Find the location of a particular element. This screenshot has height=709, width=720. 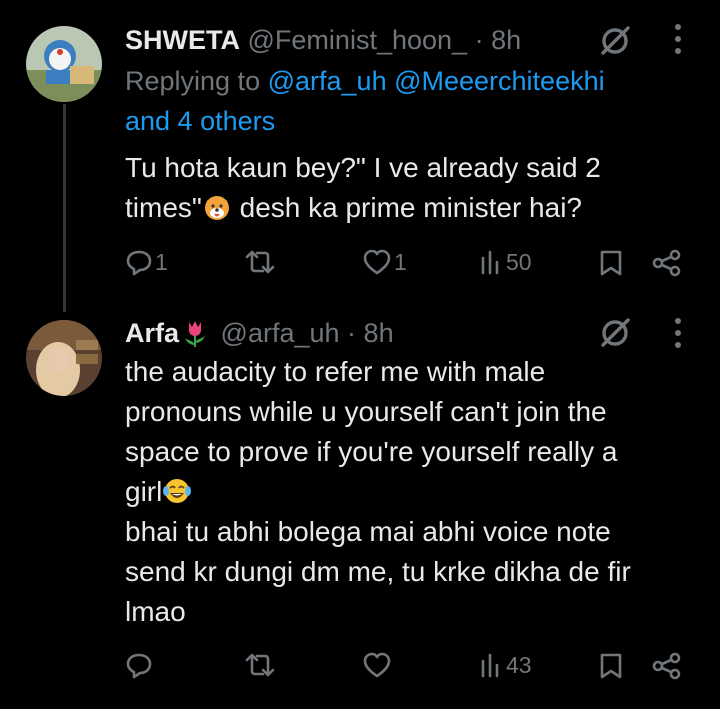

display-name: Arfa is located at coordinates (152, 333).